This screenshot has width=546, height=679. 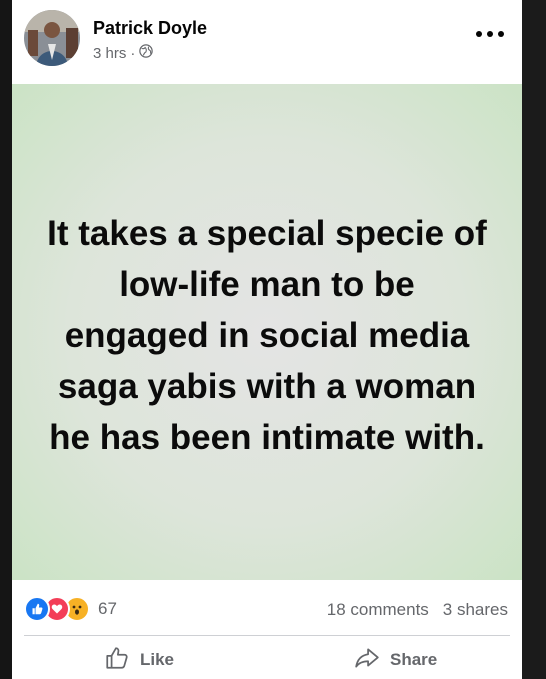 I want to click on post-actions: Like Share, so click(x=267, y=660).